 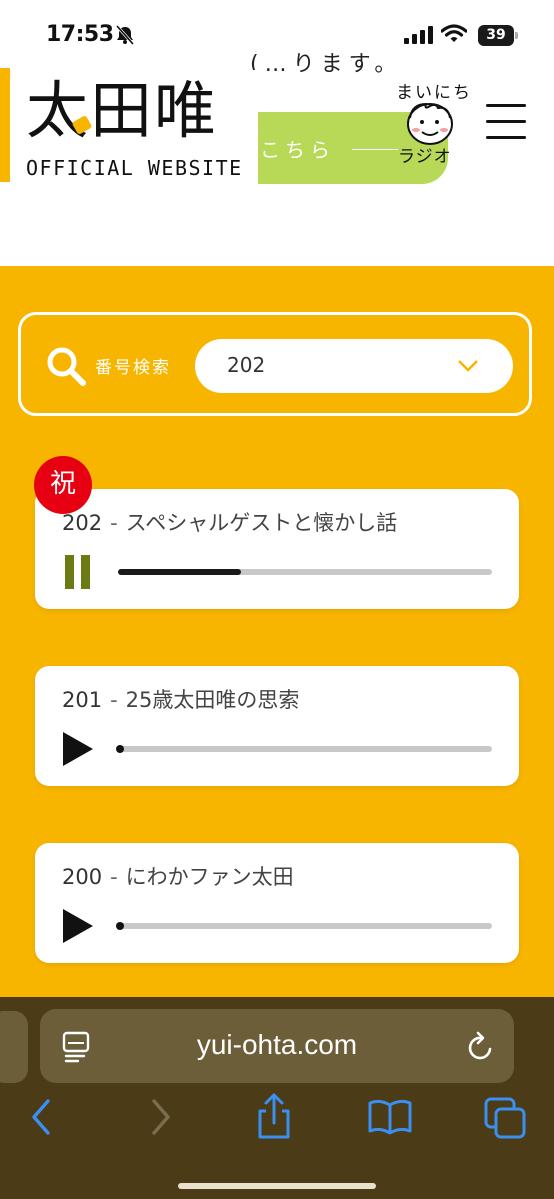 What do you see at coordinates (261, 523) in the screenshot?
I see `episode-name: スペシャルゲストと懐かし話` at bounding box center [261, 523].